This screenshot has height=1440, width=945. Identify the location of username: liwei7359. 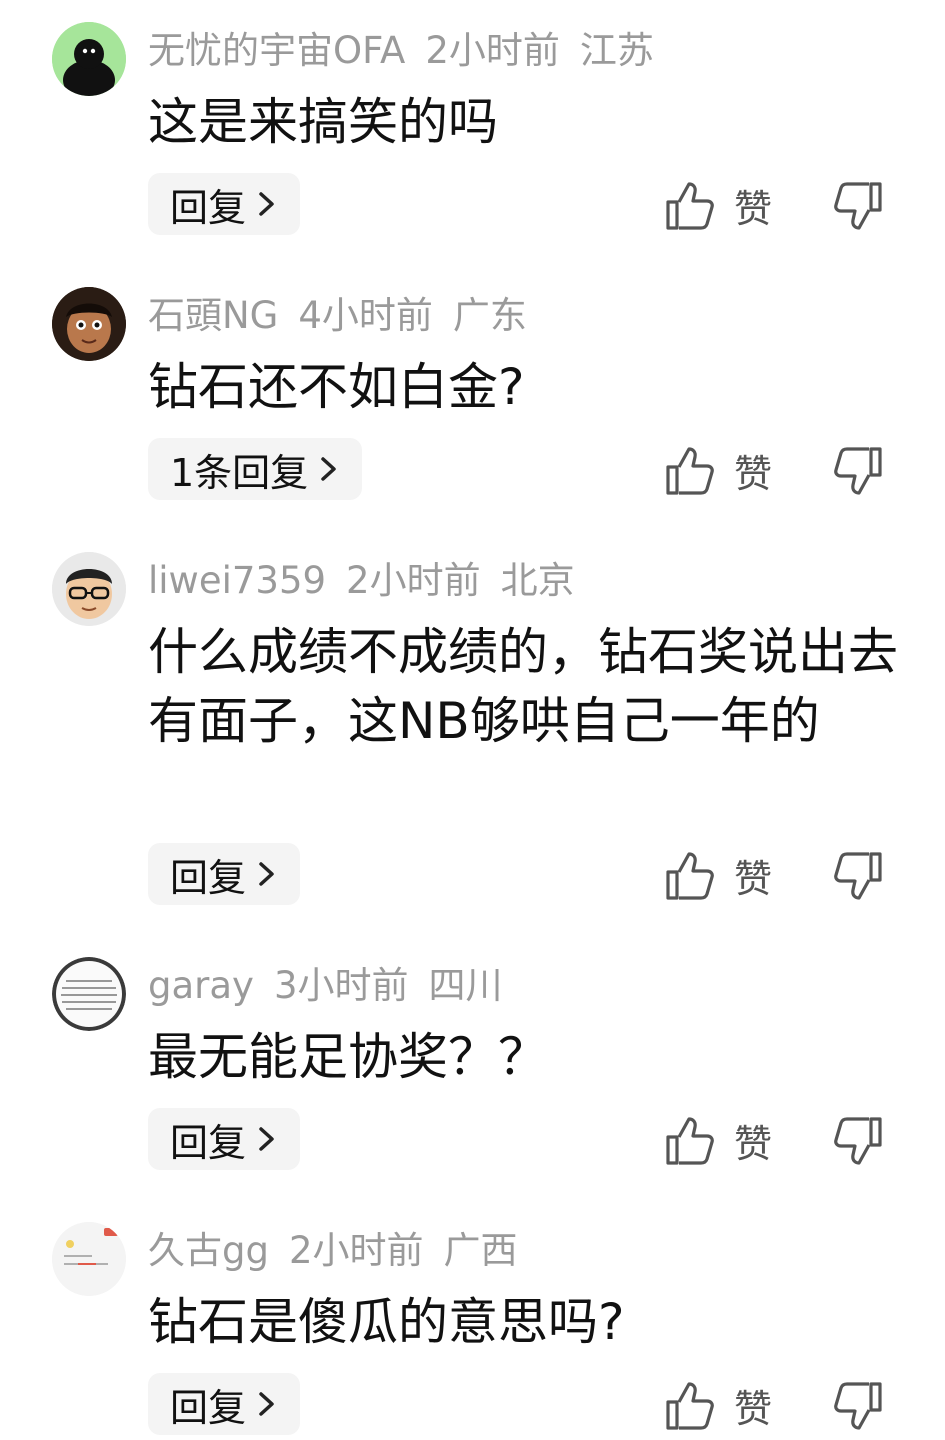
(237, 580).